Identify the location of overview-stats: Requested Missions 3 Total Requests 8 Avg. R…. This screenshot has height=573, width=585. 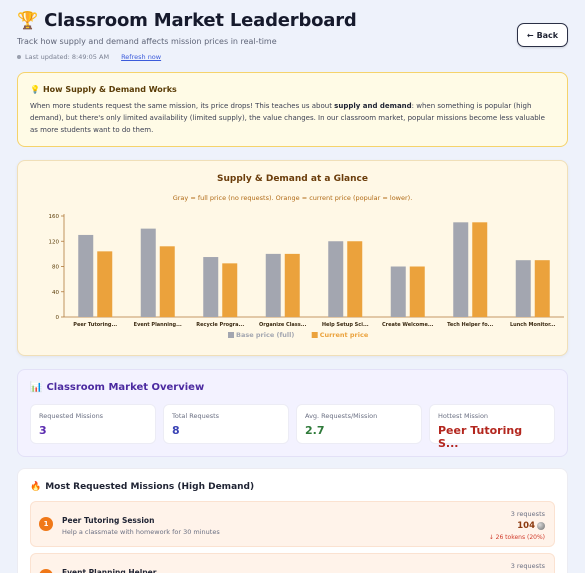
(292, 427).